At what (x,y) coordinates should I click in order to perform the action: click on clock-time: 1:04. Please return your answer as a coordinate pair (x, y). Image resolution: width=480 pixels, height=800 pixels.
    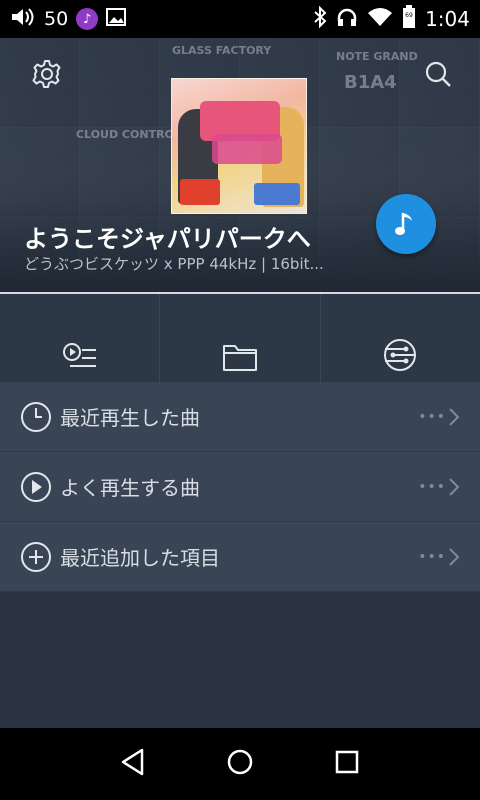
    Looking at the image, I should click on (447, 19).